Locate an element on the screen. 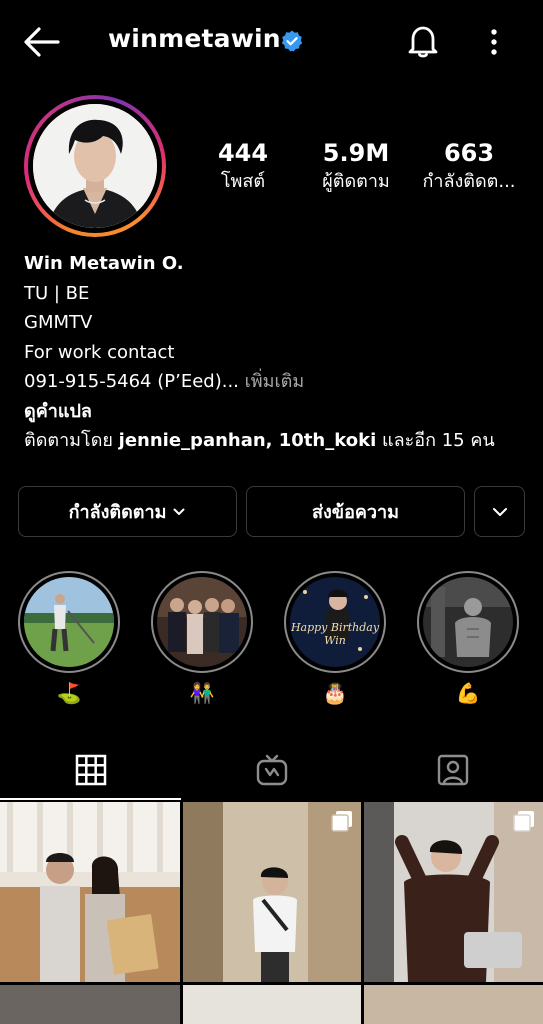  story-highlight: ⛳ is located at coordinates (69, 638).